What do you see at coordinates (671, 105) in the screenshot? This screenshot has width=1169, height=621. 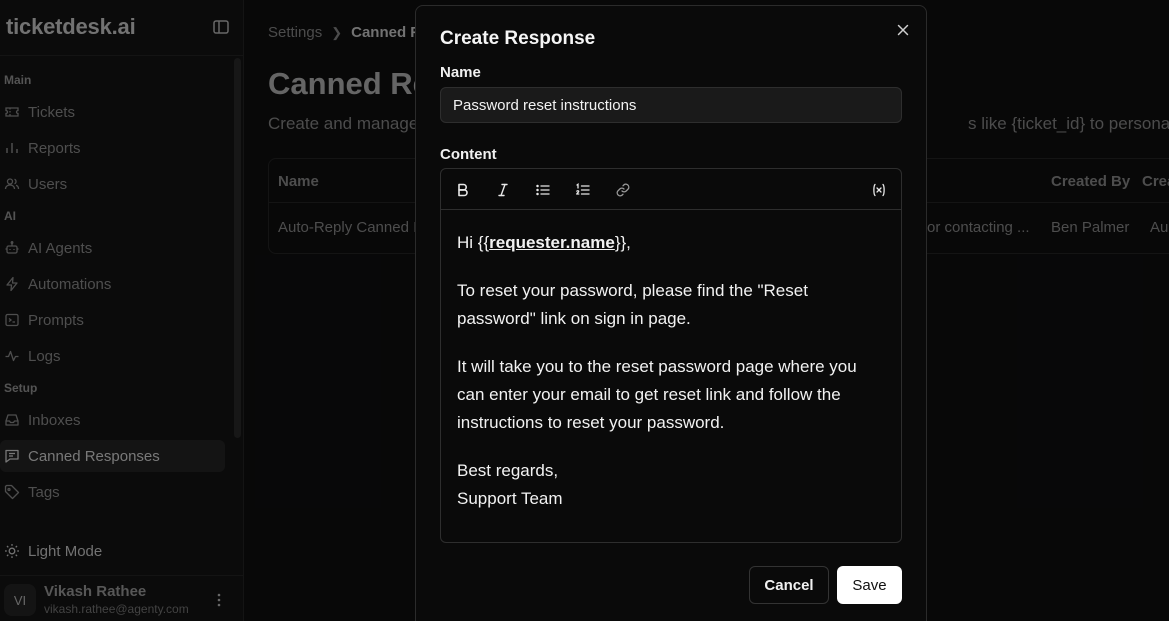 I see `name-input` at bounding box center [671, 105].